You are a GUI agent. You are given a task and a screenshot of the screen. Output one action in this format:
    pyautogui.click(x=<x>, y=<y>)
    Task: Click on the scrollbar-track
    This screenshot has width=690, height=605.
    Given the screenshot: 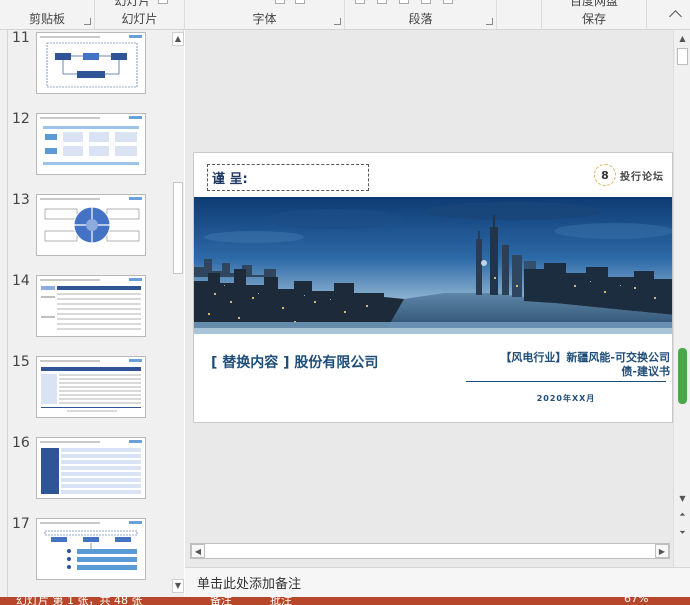 What is the action you would take?
    pyautogui.click(x=430, y=551)
    